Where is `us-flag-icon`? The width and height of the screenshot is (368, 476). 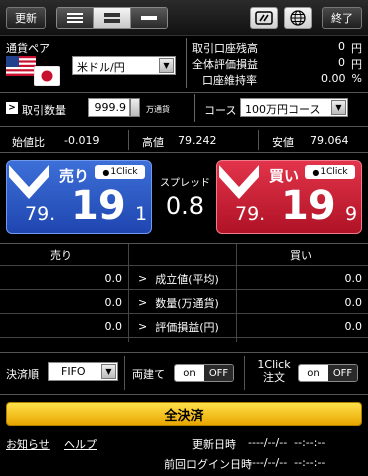
us-flag-icon is located at coordinates (21, 66).